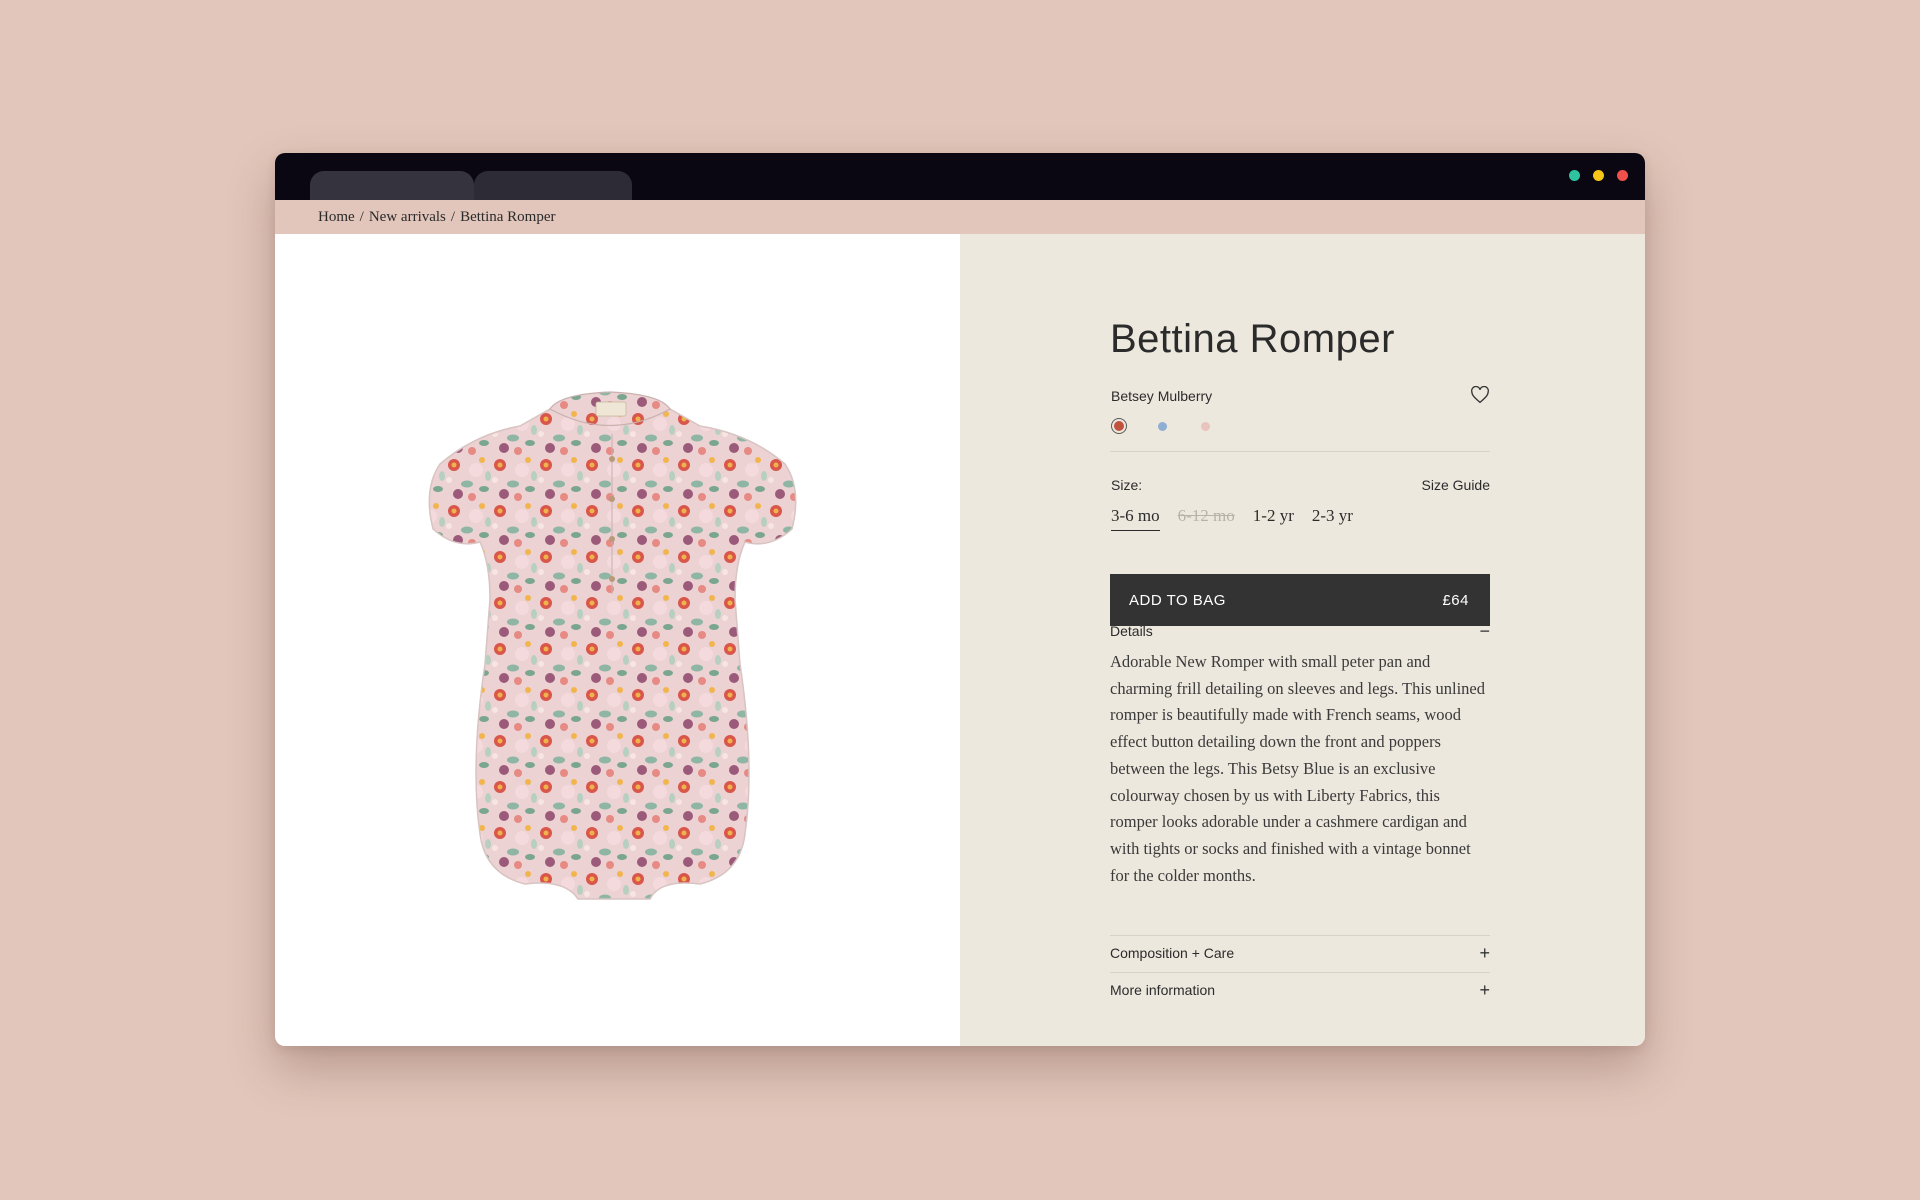 This screenshot has width=1920, height=1200. I want to click on window-controls, so click(1598, 175).